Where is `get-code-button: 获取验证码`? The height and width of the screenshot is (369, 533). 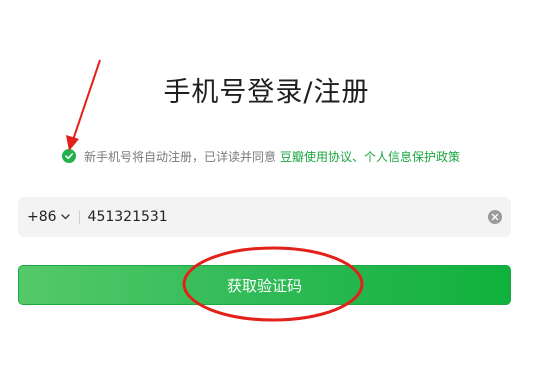 get-code-button: 获取验证码 is located at coordinates (264, 285).